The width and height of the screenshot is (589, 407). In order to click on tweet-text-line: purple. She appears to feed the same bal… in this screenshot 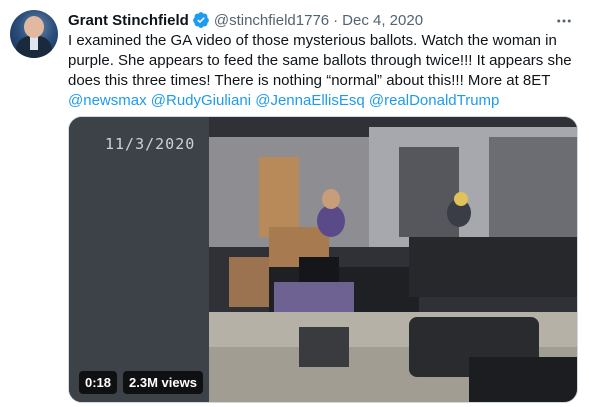, I will do `click(320, 60)`.